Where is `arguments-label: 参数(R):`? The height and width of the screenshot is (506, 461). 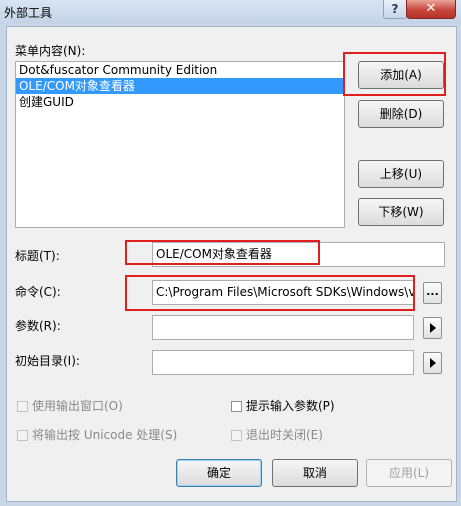
arguments-label: 参数(R): is located at coordinates (38, 326).